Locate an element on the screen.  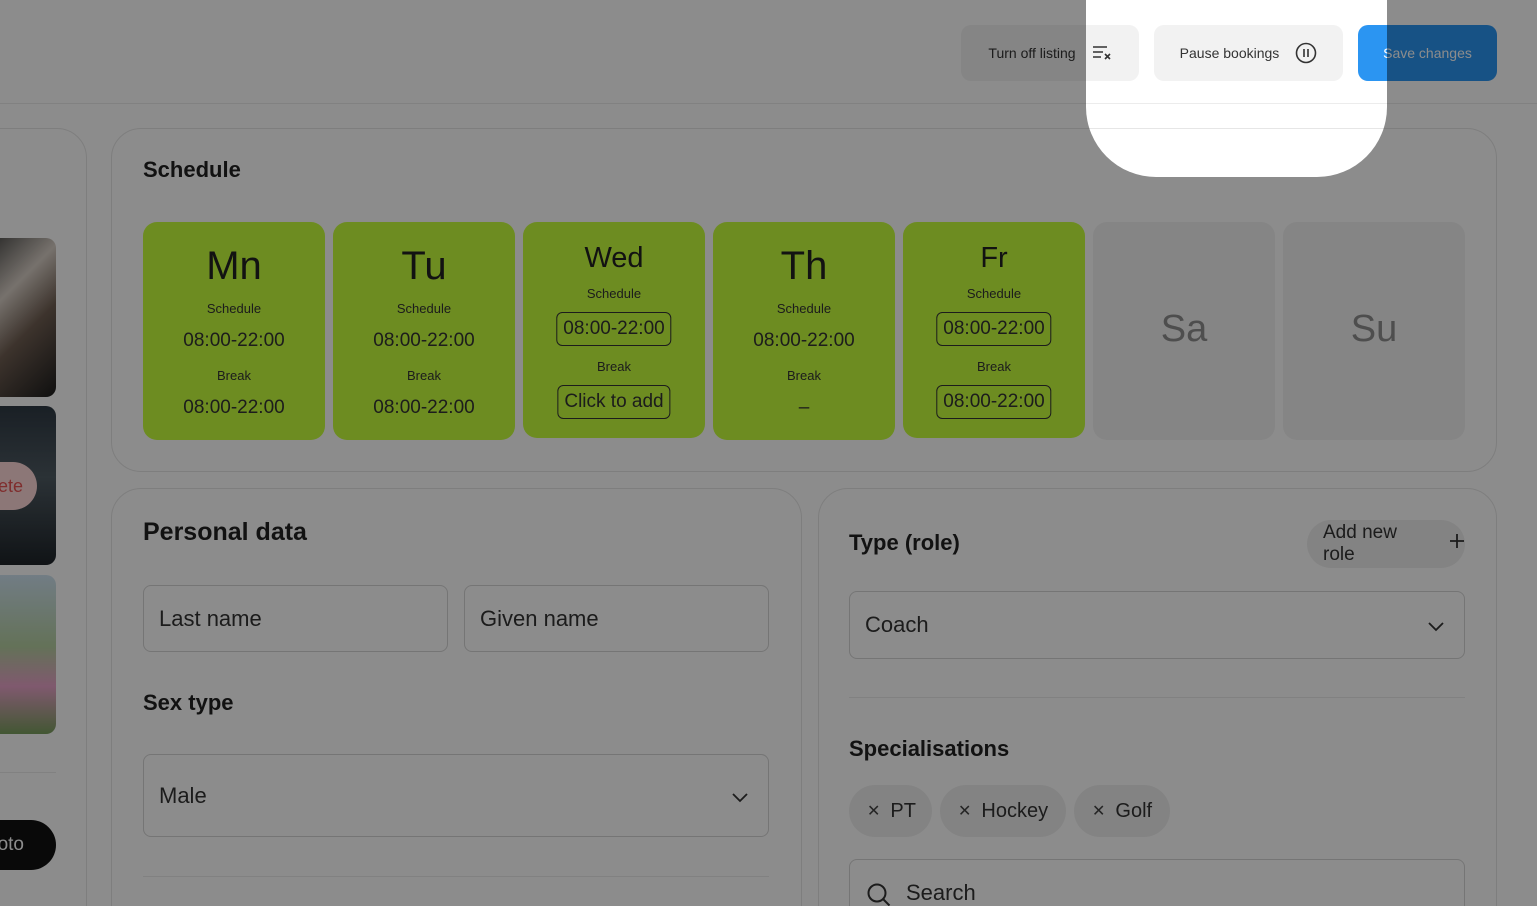
search-placeholder: Search is located at coordinates (941, 892).